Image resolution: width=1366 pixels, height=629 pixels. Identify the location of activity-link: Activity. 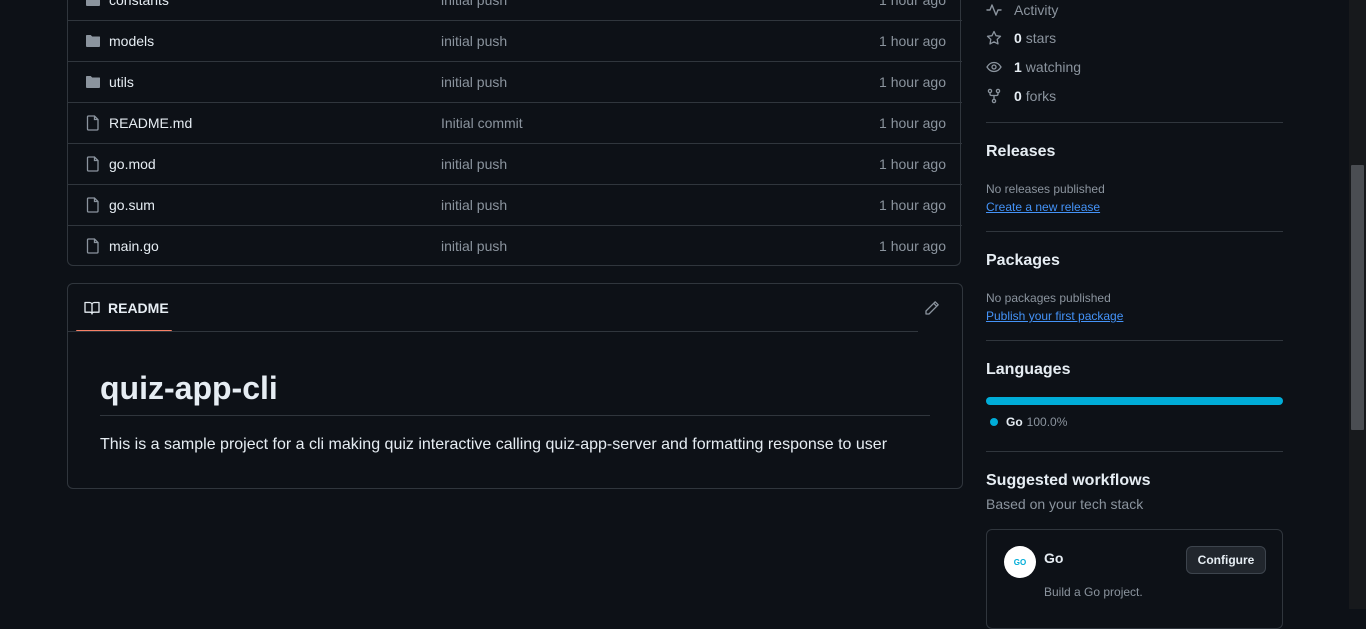
(1022, 10).